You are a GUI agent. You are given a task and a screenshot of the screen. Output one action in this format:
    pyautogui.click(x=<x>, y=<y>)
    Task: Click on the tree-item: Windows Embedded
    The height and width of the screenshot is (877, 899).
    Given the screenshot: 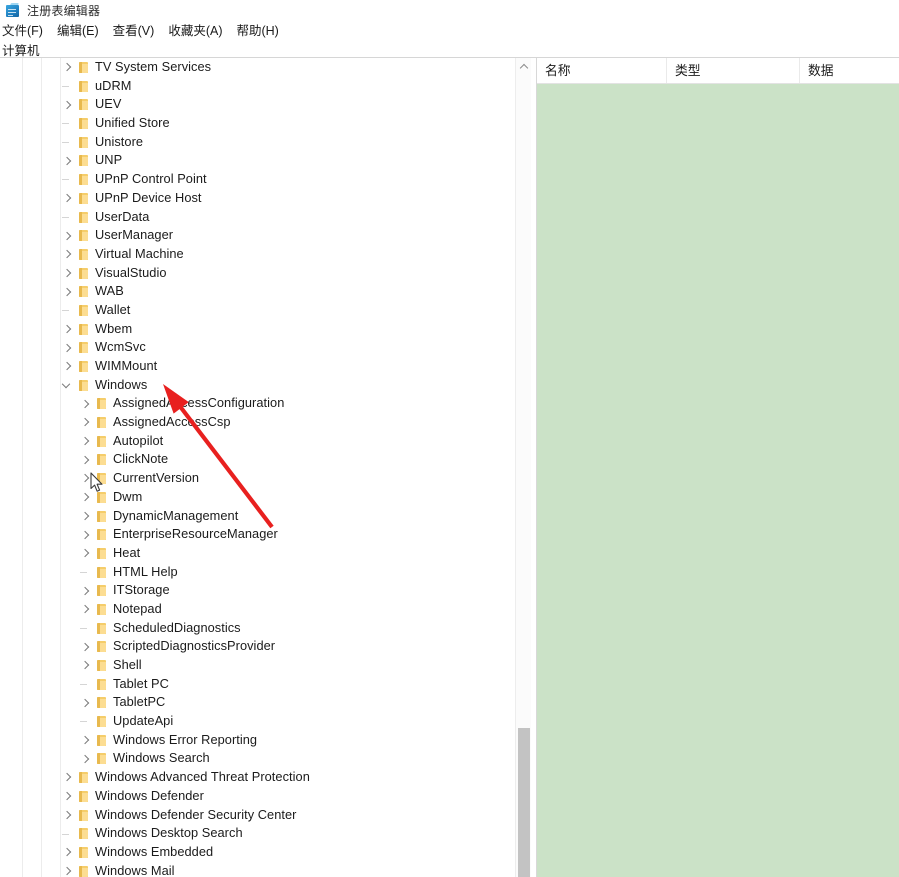 What is the action you would take?
    pyautogui.click(x=257, y=852)
    